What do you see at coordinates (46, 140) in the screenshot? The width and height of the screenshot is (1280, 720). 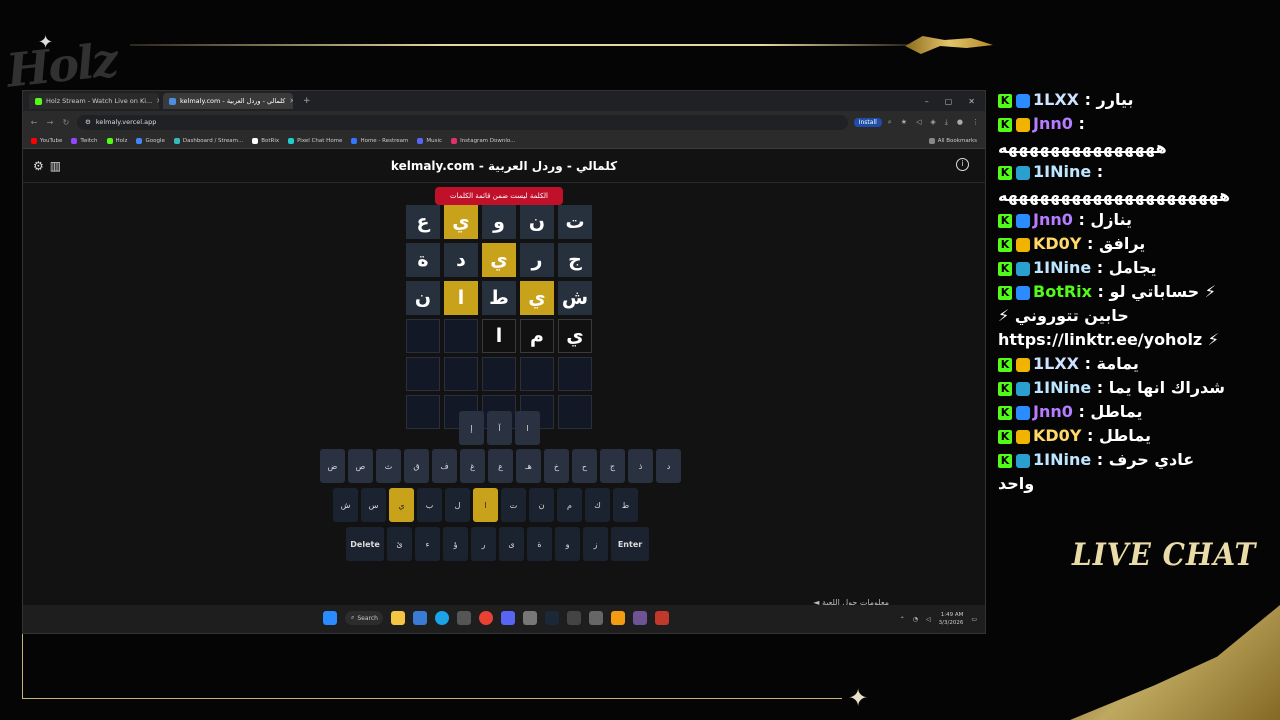 I see `bookmark-item: YouTube` at bounding box center [46, 140].